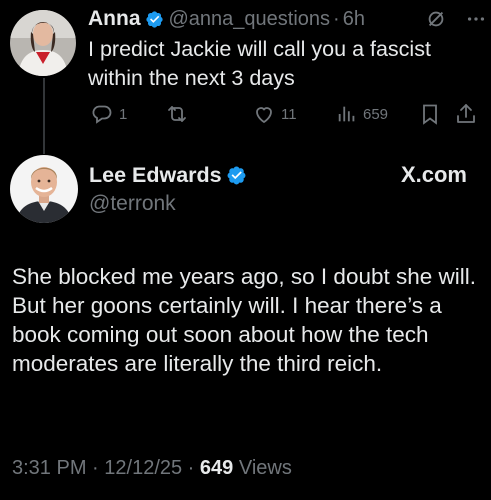 The width and height of the screenshot is (491, 500). I want to click on tweet-meta: 3:31 PM · 12/12/25 · 649 Views, so click(152, 468).